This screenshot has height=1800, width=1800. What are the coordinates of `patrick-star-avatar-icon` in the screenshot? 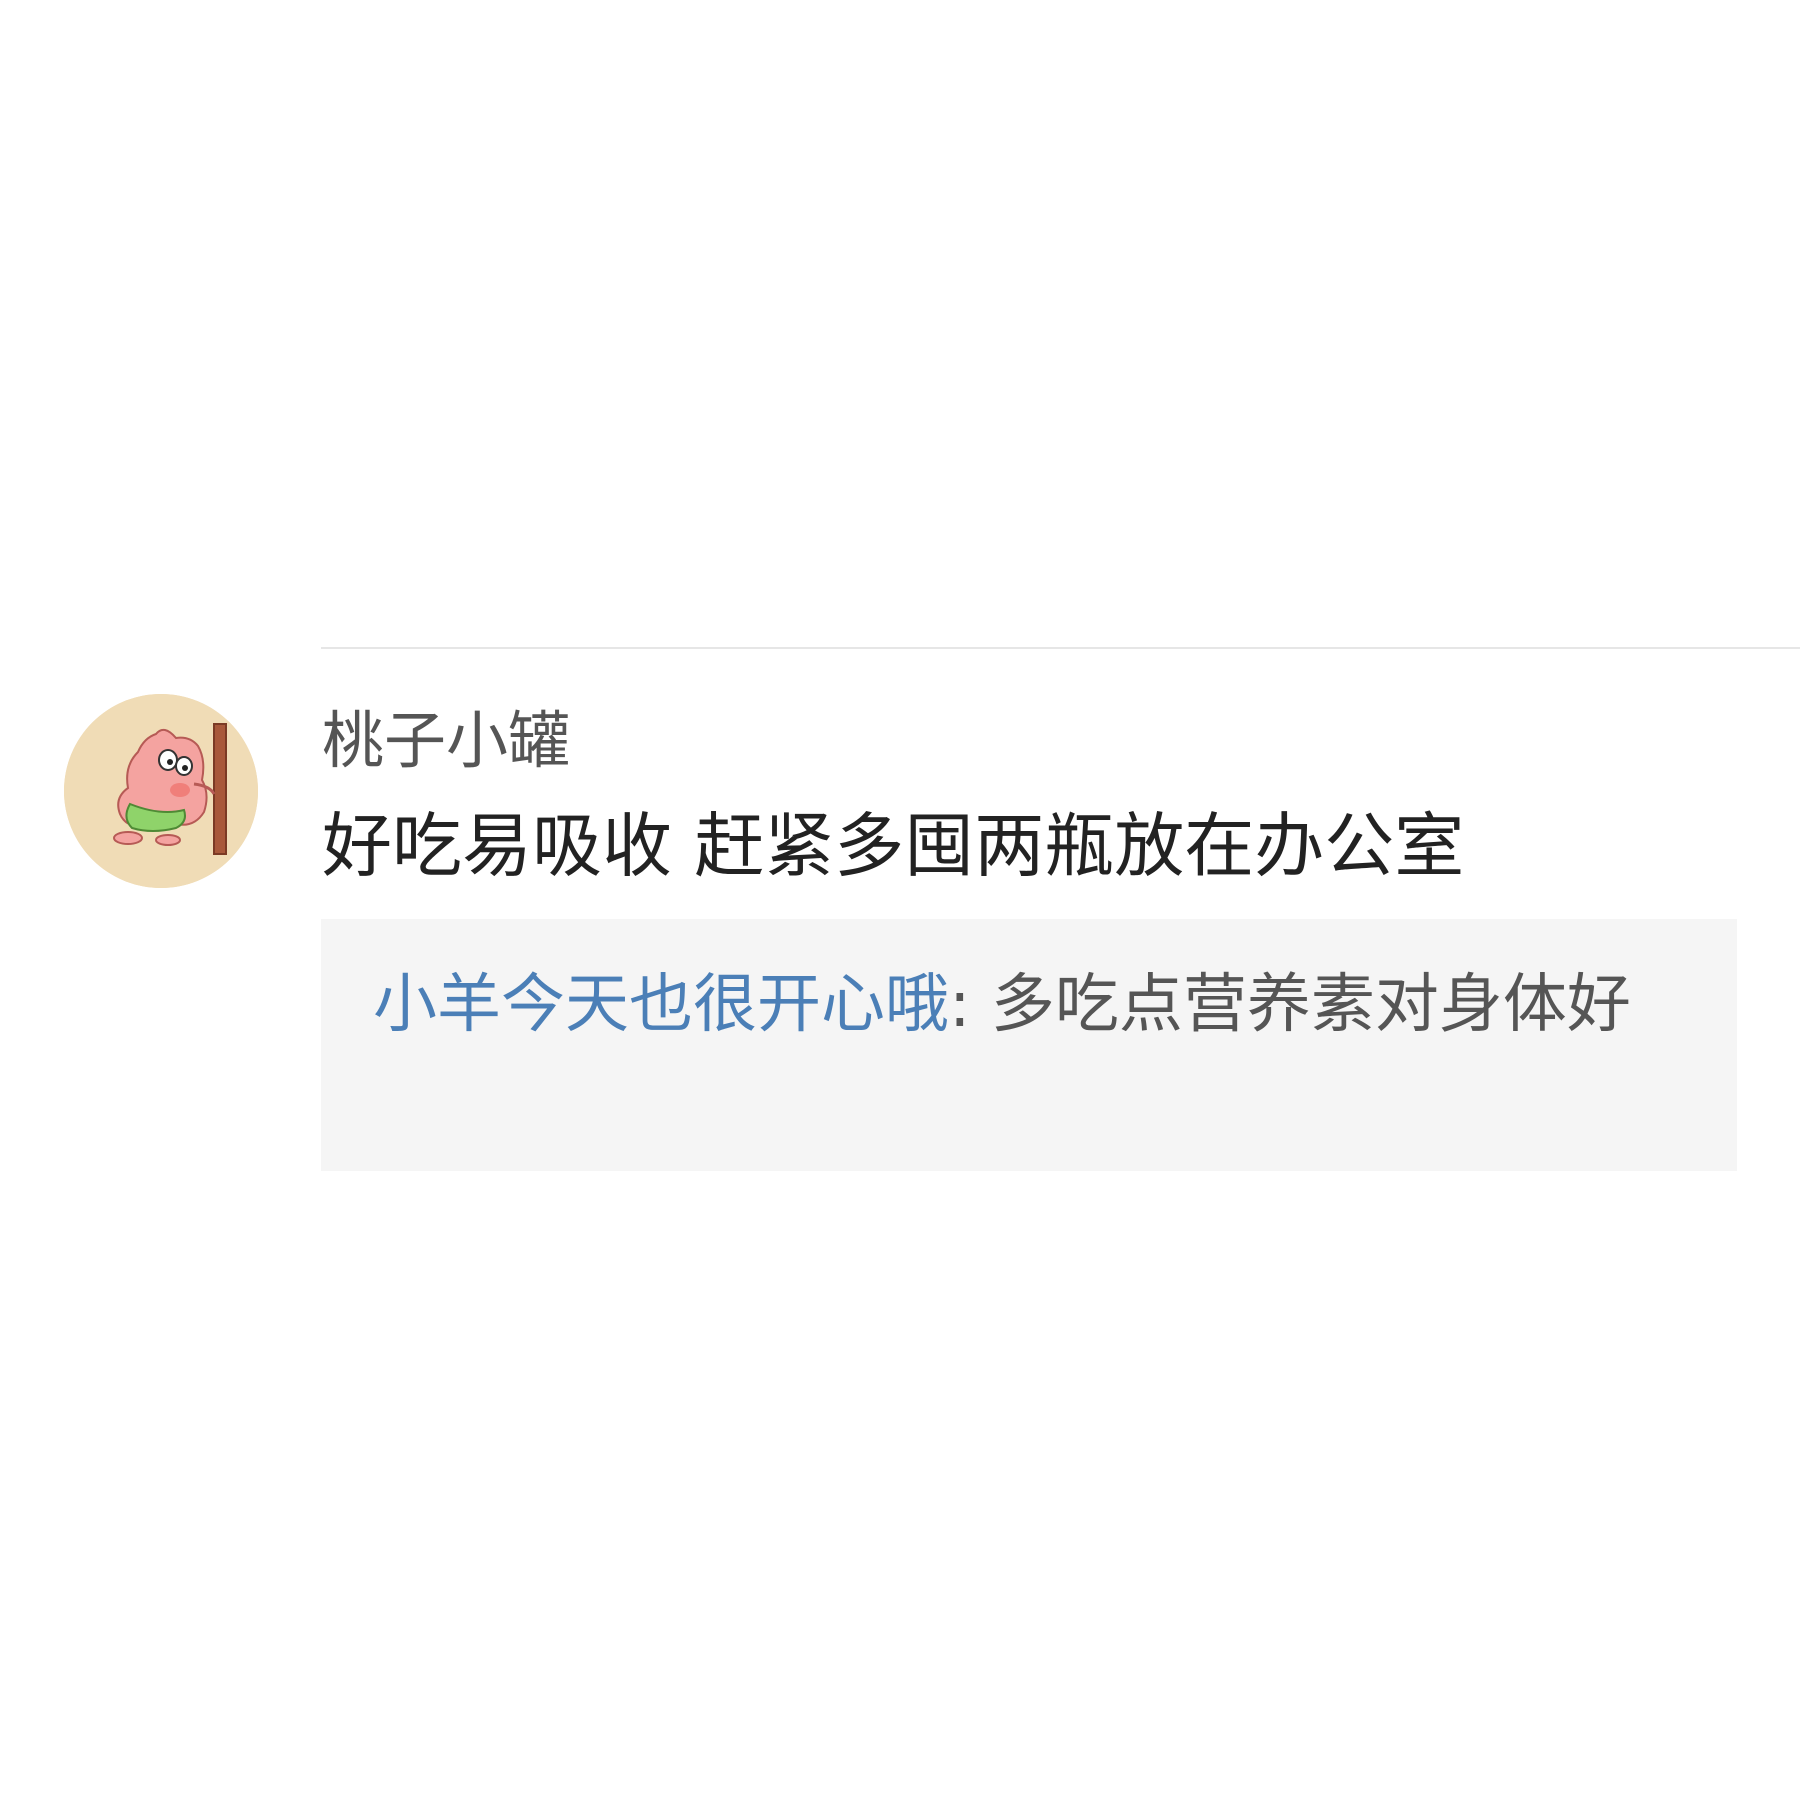 It's located at (161, 791).